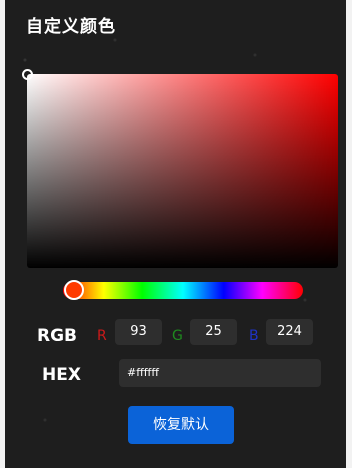 This screenshot has width=352, height=468. Describe the element at coordinates (71, 27) in the screenshot. I see `panel-title: 自定义颜色` at that location.